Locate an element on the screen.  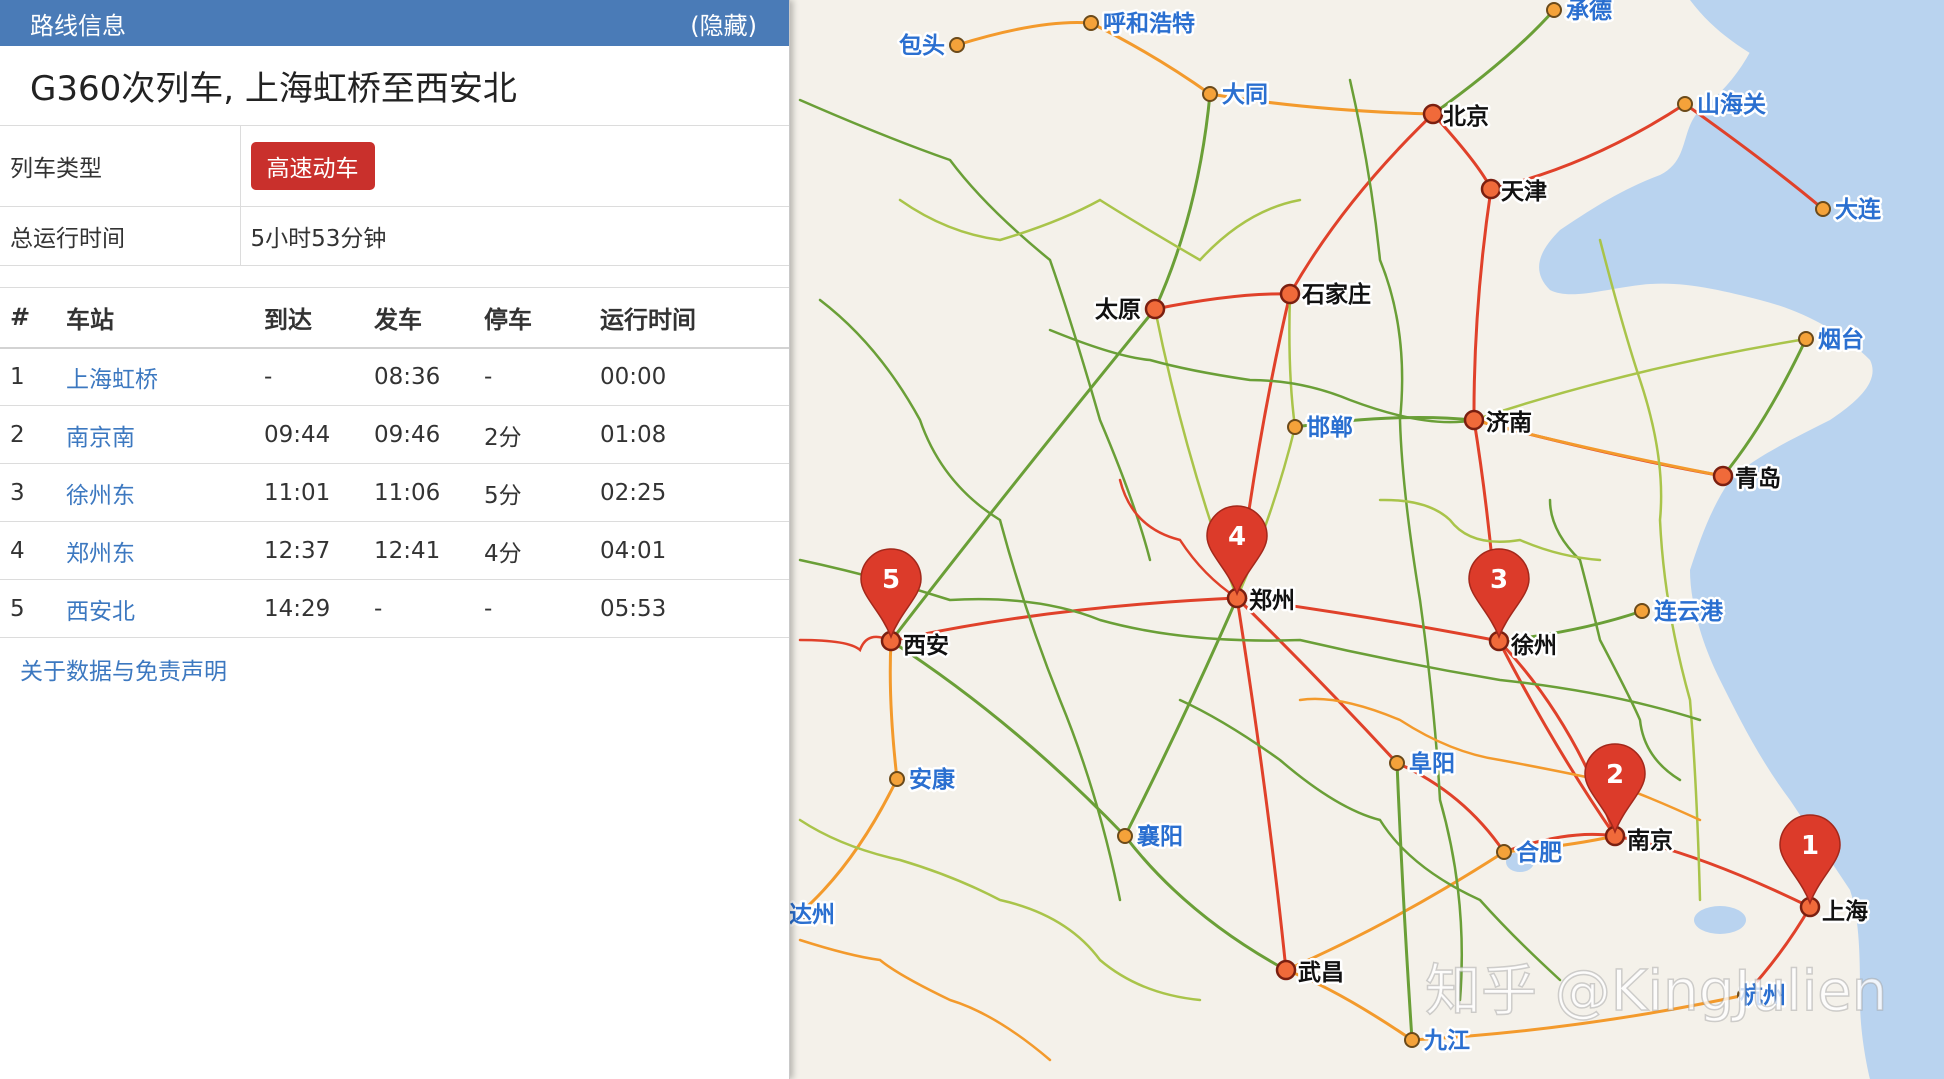
stop-arrive: 12:37 is located at coordinates (319, 550).